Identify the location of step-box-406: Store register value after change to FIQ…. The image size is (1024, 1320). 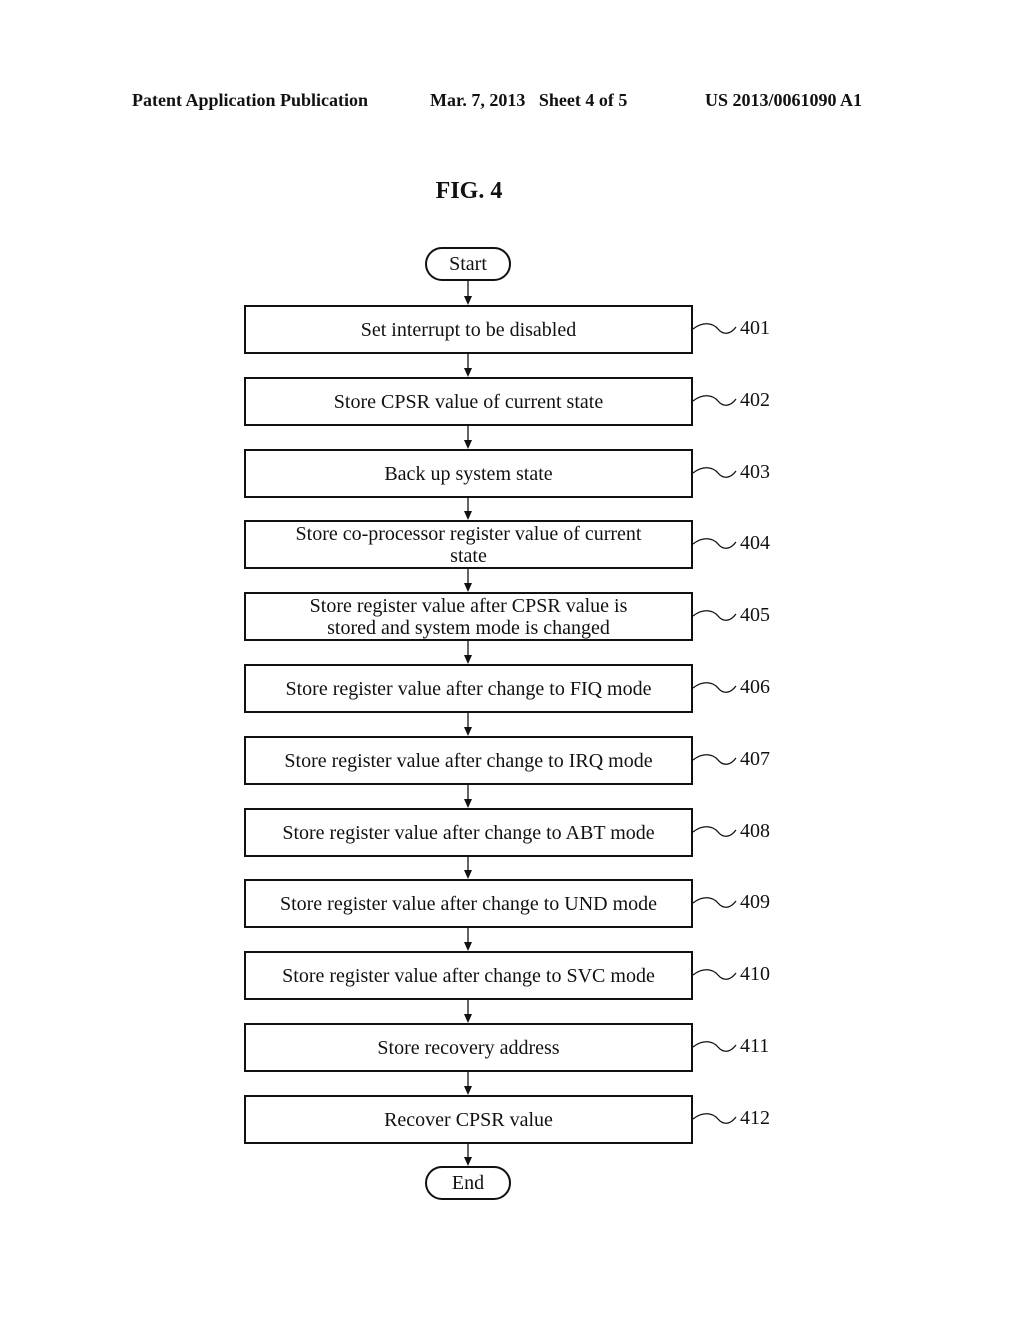
(468, 688).